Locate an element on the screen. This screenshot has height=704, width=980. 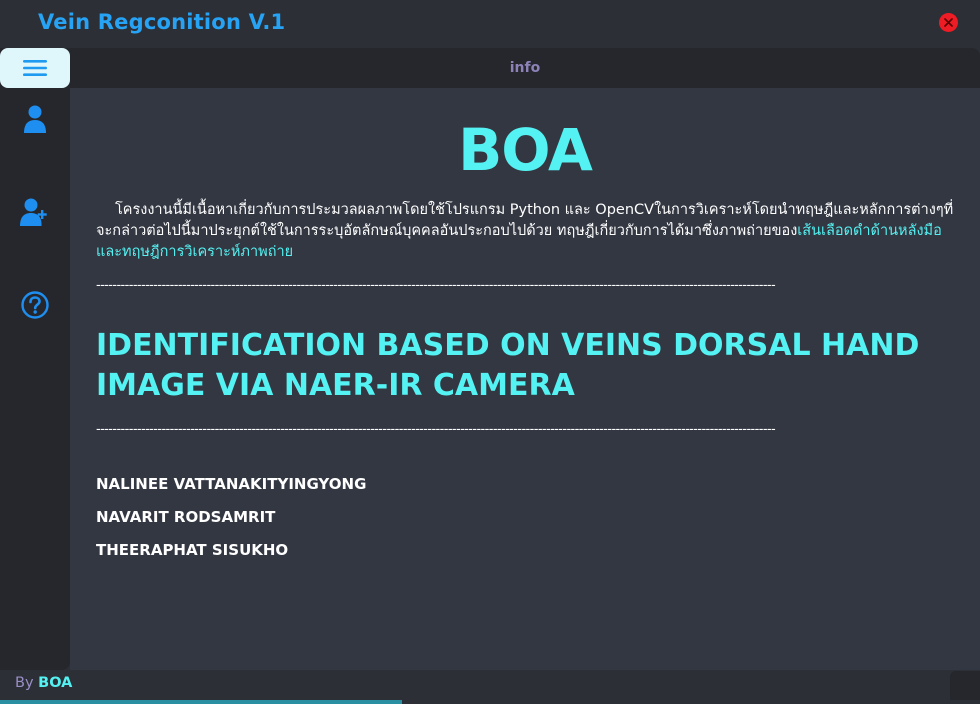
close-icon is located at coordinates (948, 22).